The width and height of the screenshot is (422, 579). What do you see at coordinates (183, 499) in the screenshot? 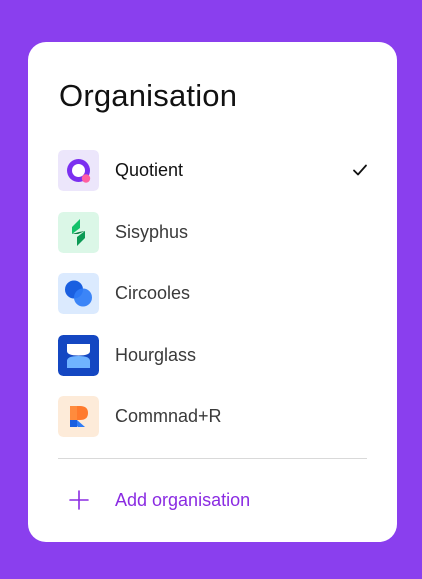
I see `add-organisation-label: Add organisation` at bounding box center [183, 499].